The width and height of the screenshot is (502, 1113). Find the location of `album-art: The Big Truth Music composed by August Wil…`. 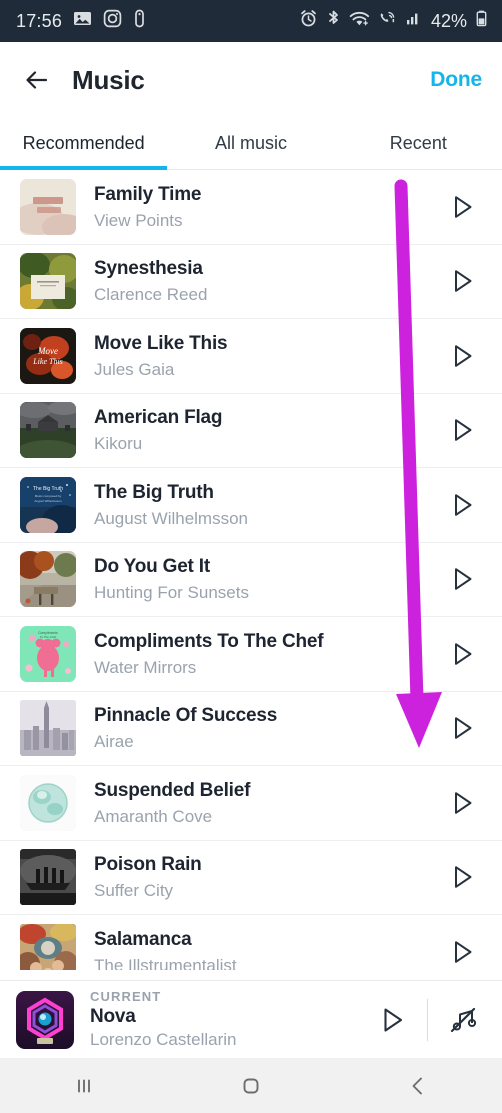

album-art: The Big Truth Music composed by August Wil… is located at coordinates (48, 504).